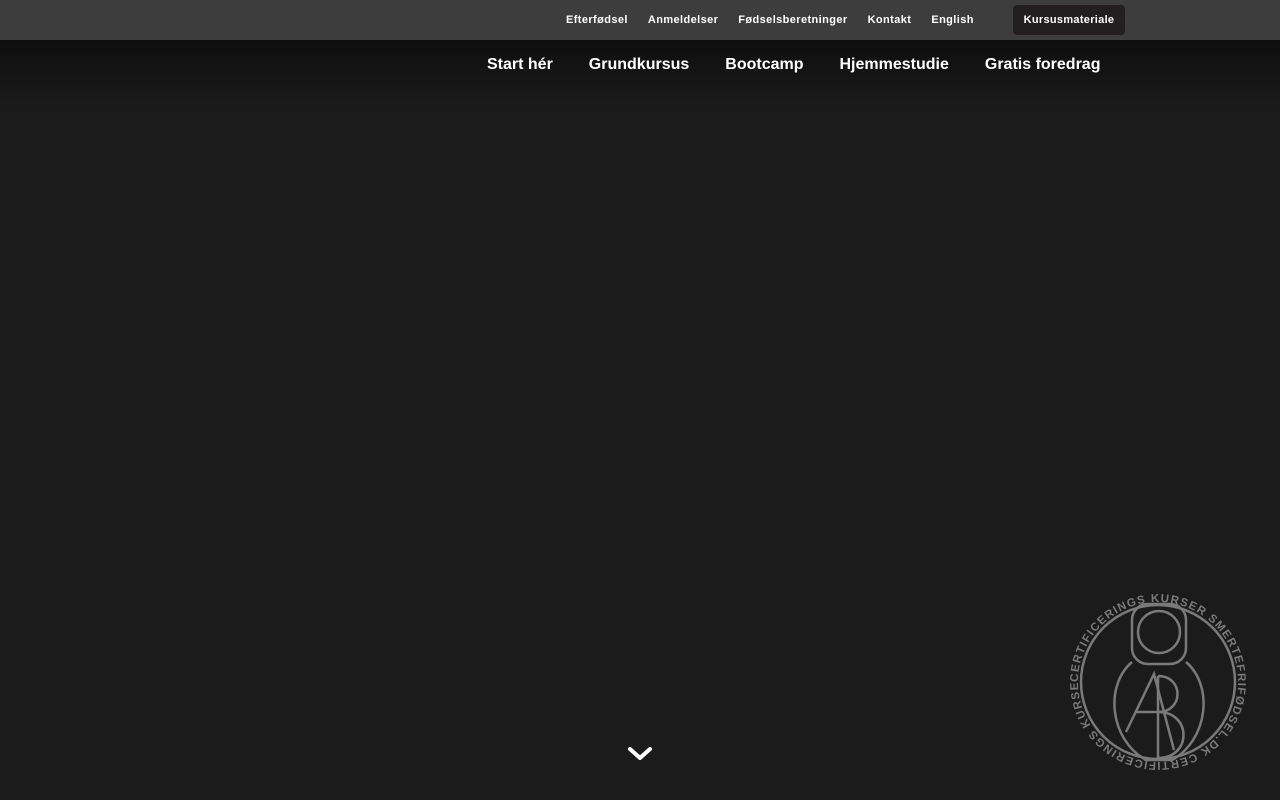 This screenshot has height=800, width=1280. What do you see at coordinates (890, 20) in the screenshot?
I see `top-nav-kontakt: Kontakt` at bounding box center [890, 20].